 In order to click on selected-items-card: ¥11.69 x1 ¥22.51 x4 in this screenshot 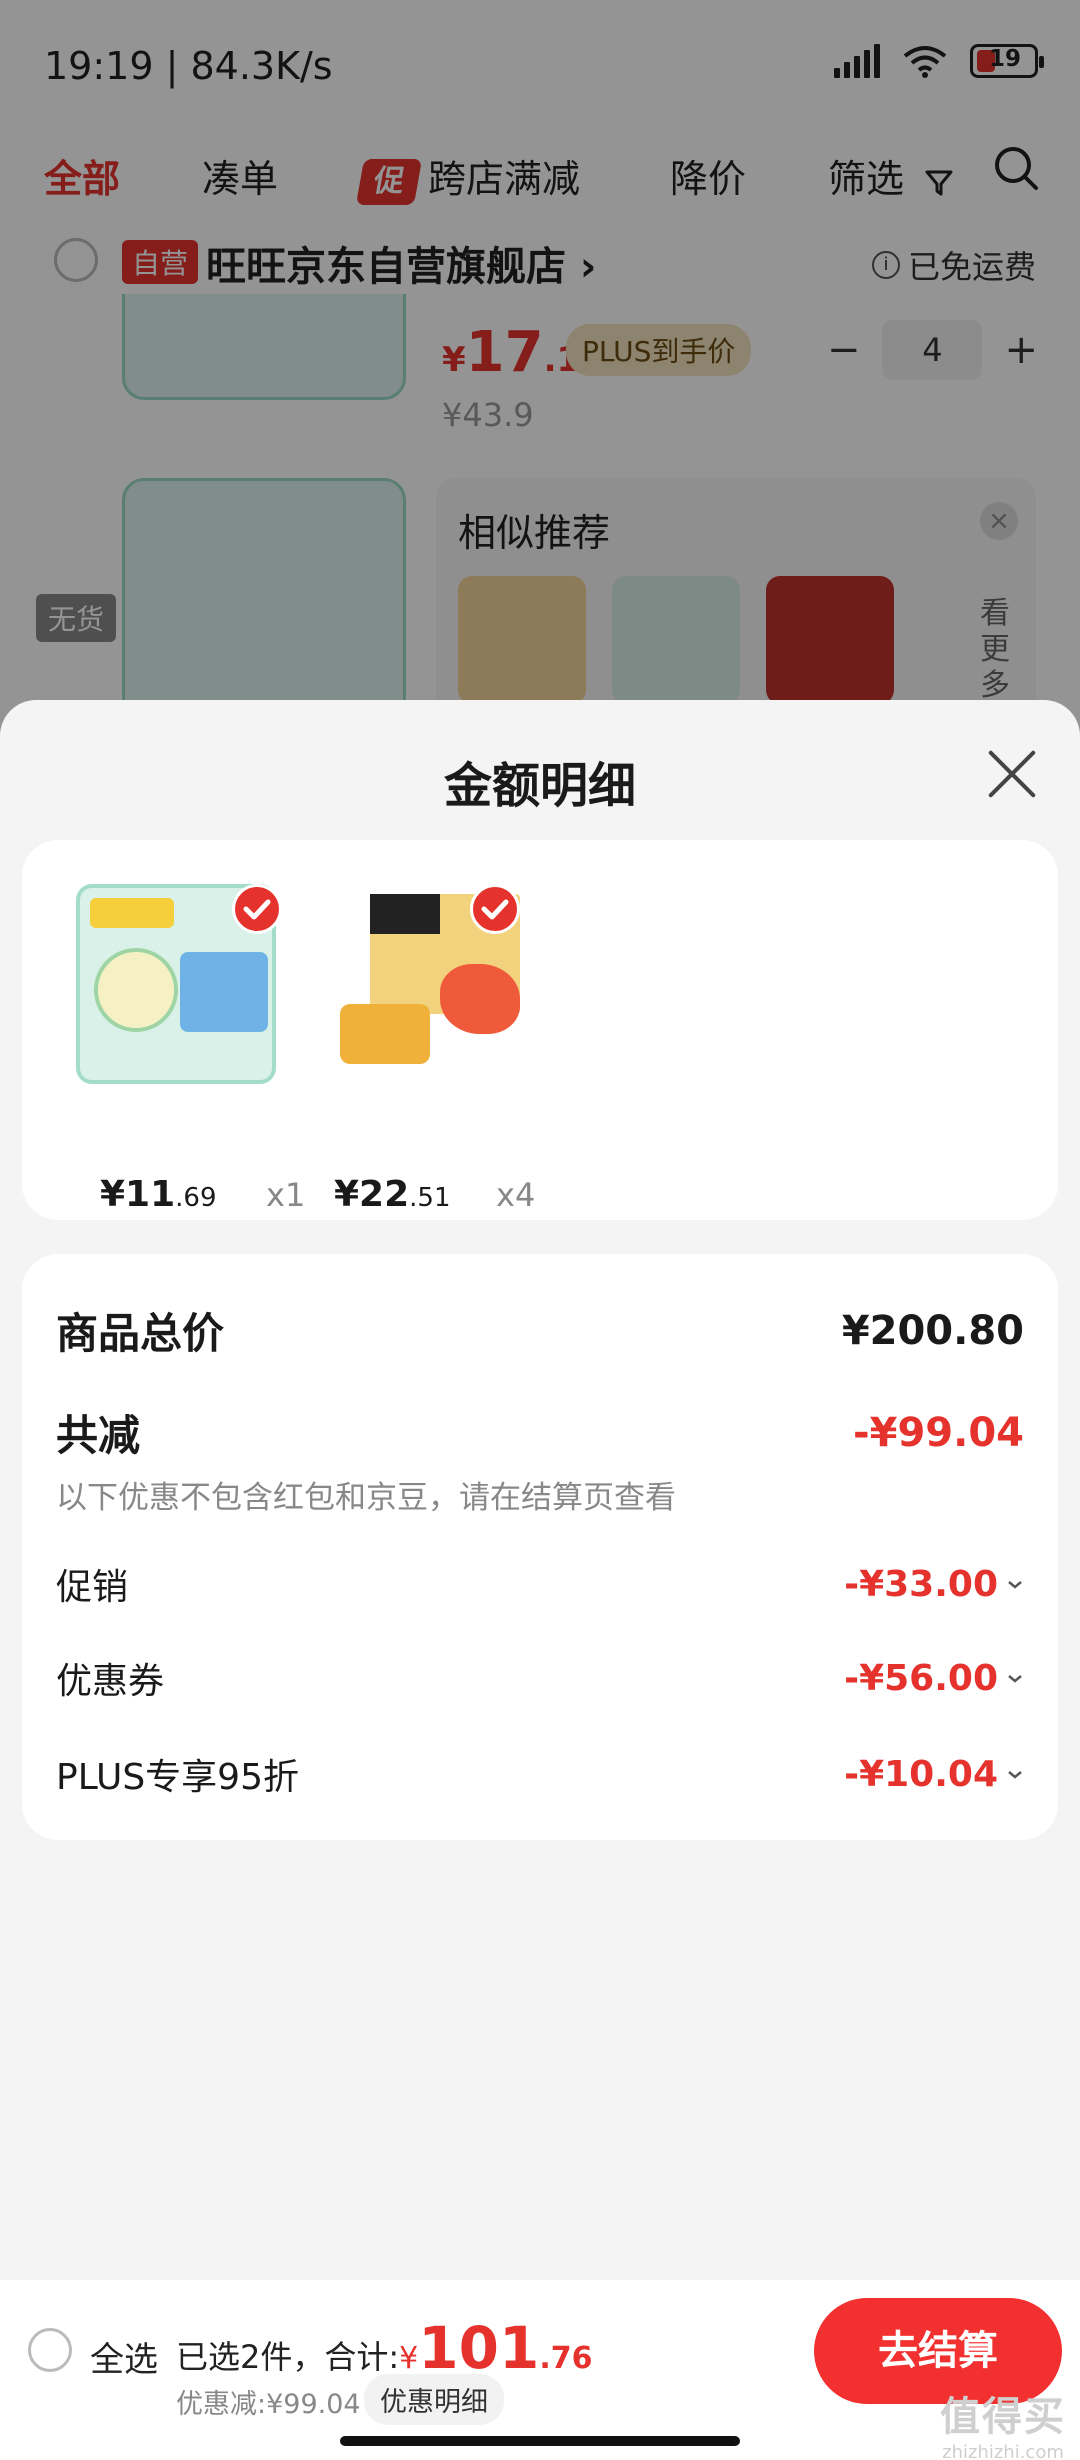, I will do `click(540, 1030)`.